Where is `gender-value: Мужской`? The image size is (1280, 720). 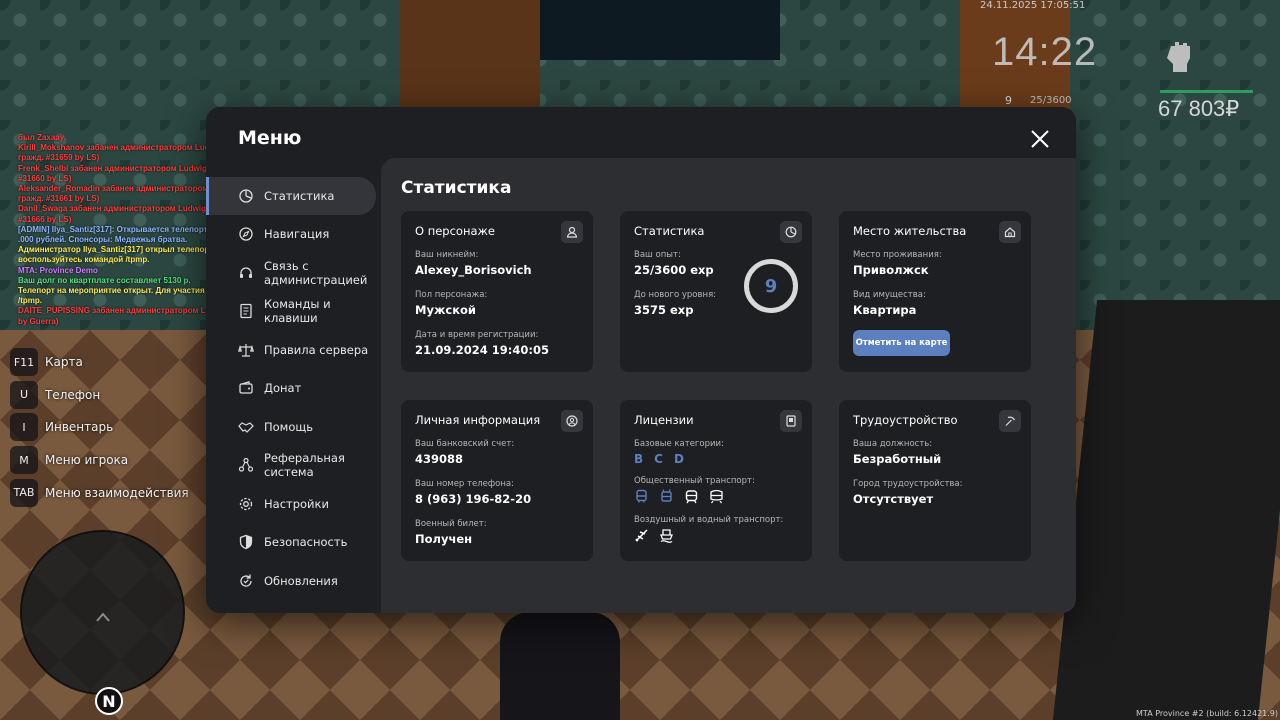 gender-value: Мужской is located at coordinates (445, 310).